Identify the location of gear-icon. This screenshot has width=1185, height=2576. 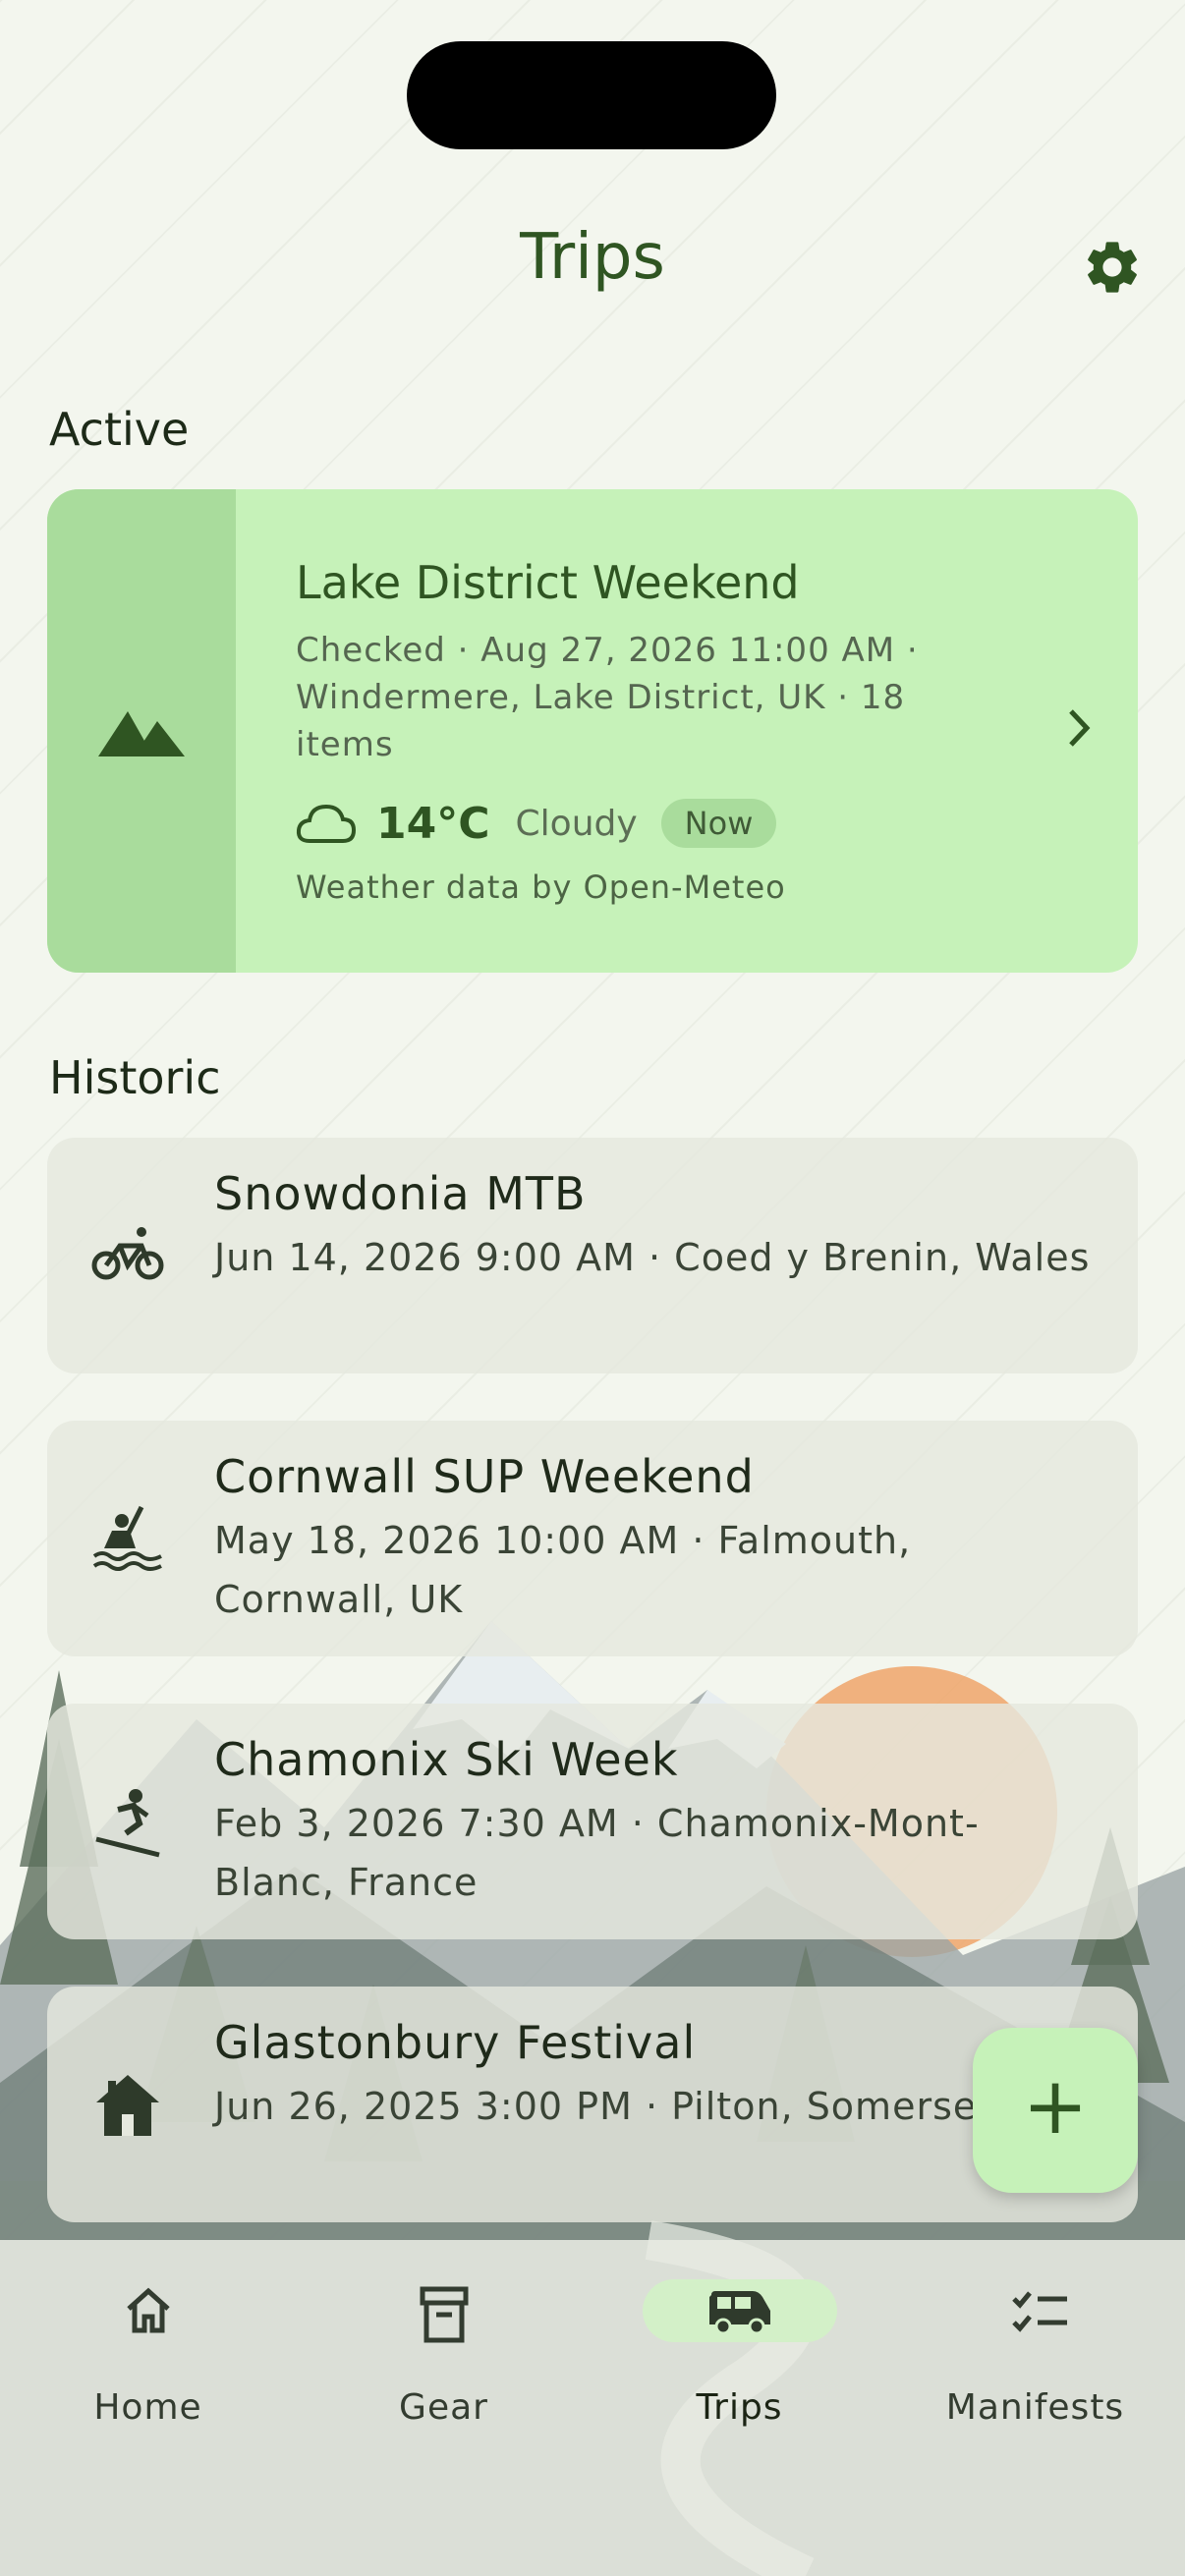
(1112, 267).